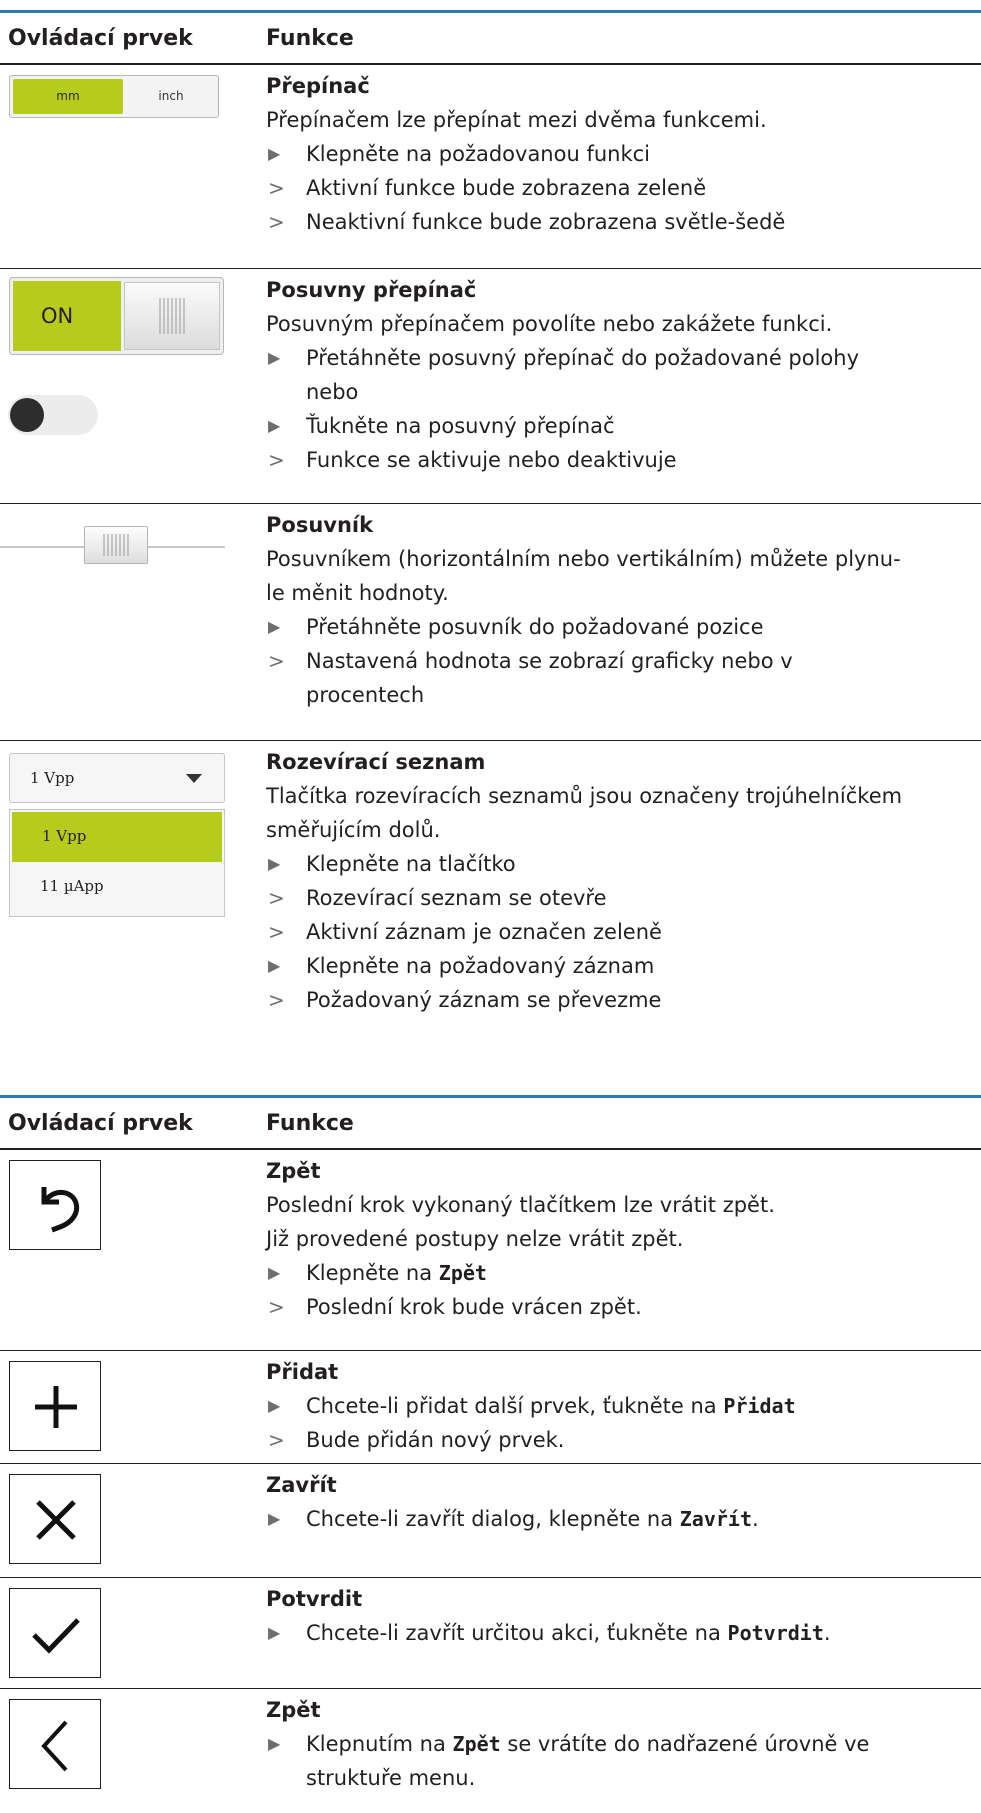 Image resolution: width=981 pixels, height=1813 pixels. Describe the element at coordinates (172, 316) in the screenshot. I see `switch-knob` at that location.